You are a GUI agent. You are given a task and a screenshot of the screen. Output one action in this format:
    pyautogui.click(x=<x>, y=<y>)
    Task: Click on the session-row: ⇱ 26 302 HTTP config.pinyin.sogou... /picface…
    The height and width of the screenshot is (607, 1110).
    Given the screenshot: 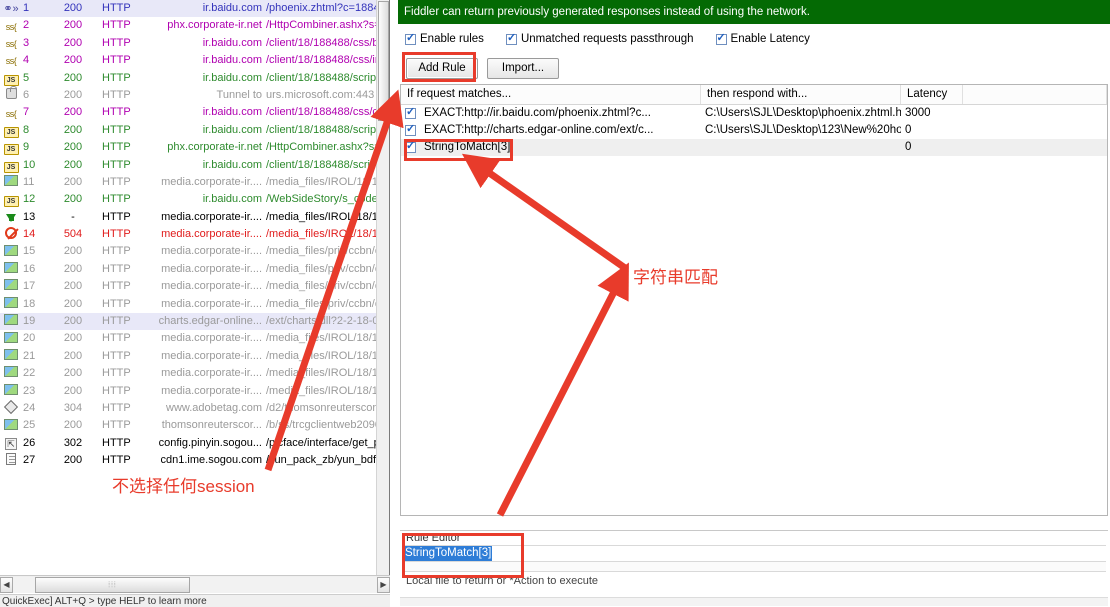 What is the action you would take?
    pyautogui.click(x=194, y=443)
    